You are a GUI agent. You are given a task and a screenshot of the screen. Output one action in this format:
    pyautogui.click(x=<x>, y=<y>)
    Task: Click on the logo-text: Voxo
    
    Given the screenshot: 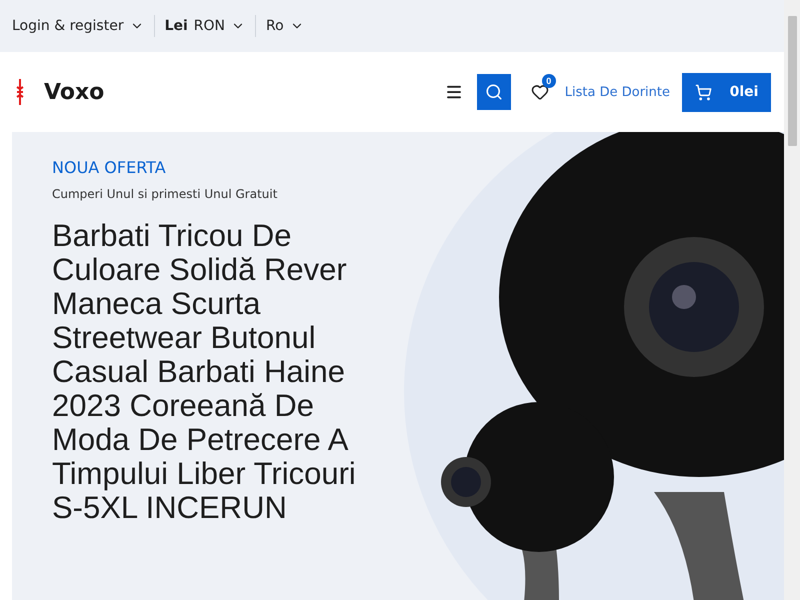 What is the action you would take?
    pyautogui.click(x=74, y=92)
    